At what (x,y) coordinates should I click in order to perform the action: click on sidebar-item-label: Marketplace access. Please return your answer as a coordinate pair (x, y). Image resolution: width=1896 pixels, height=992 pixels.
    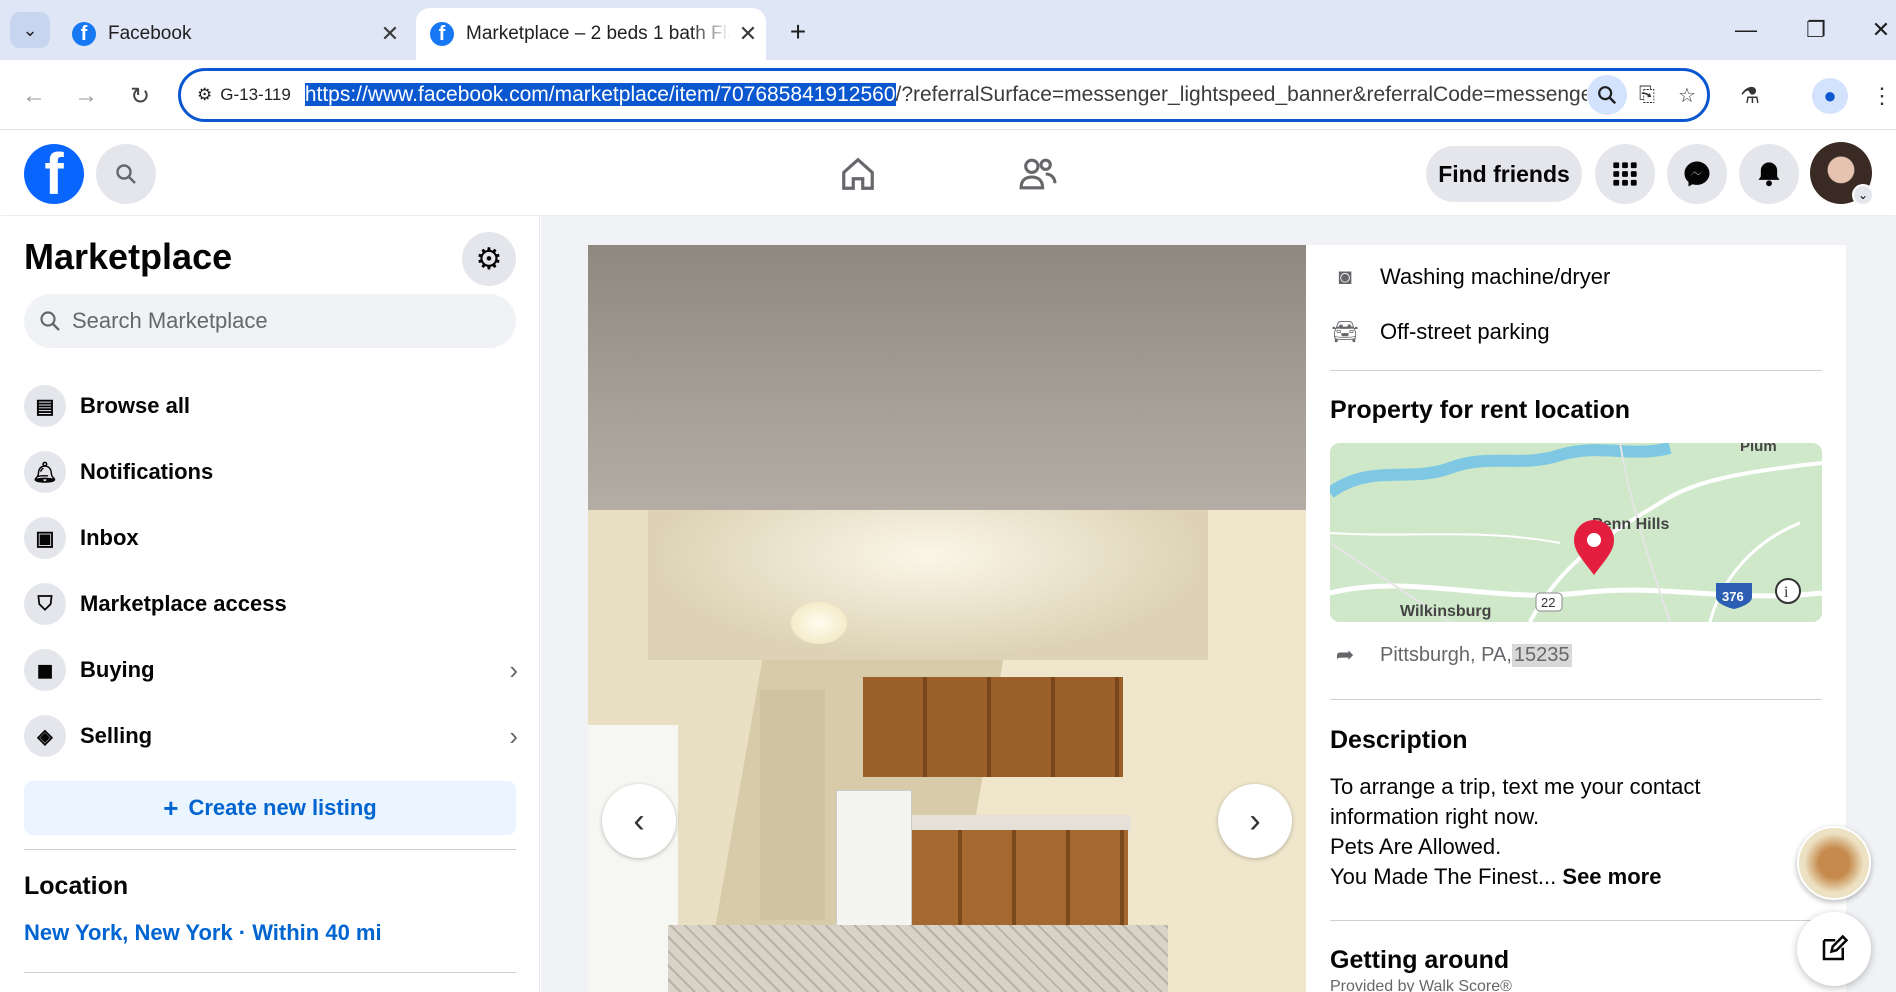
    Looking at the image, I should click on (183, 603).